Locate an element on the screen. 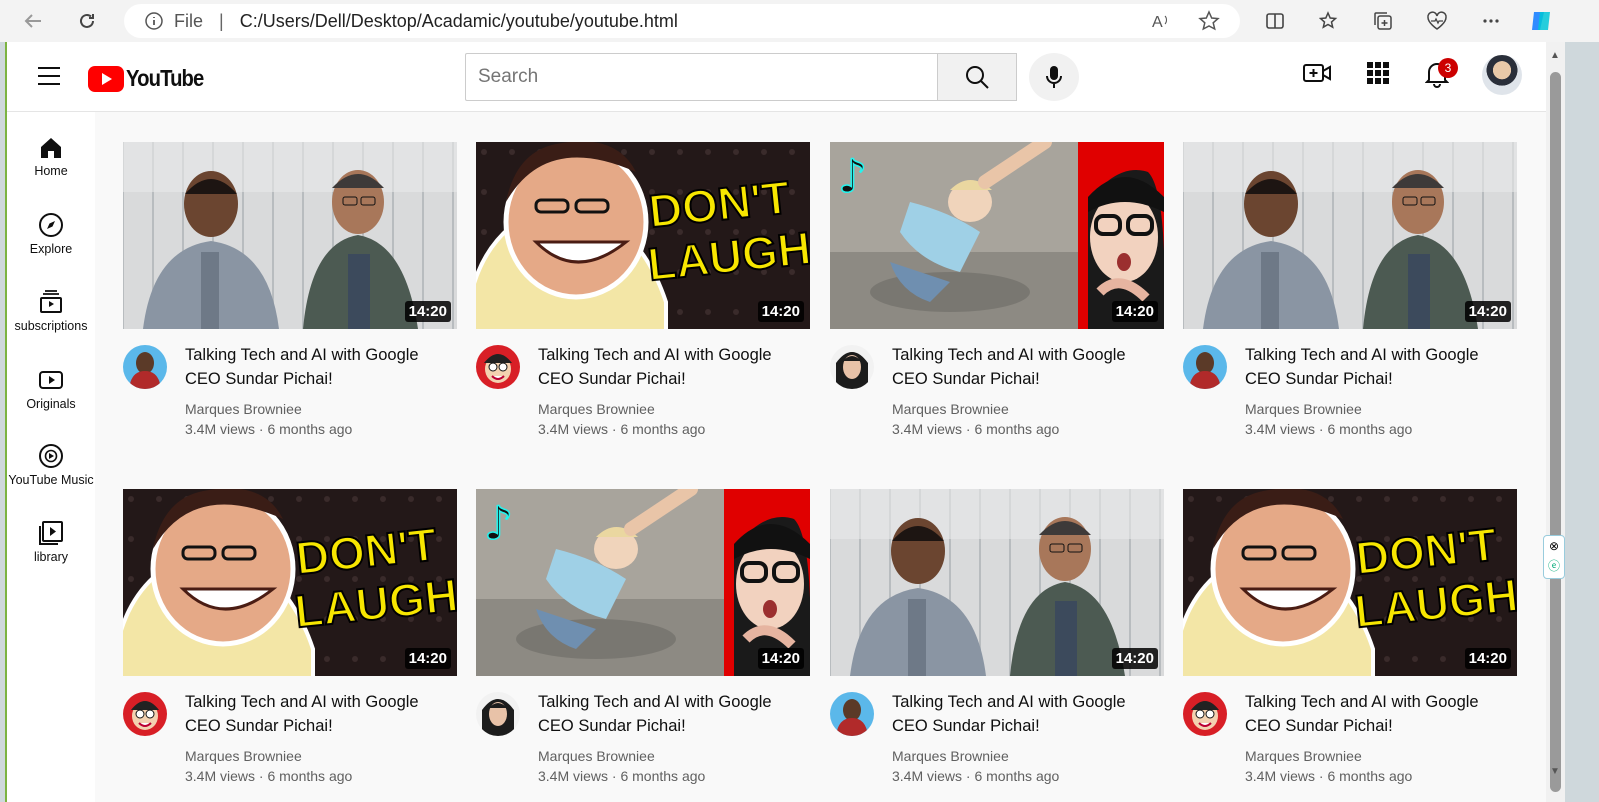 The height and width of the screenshot is (802, 1599). sidebar-item-home: Home is located at coordinates (51, 157).